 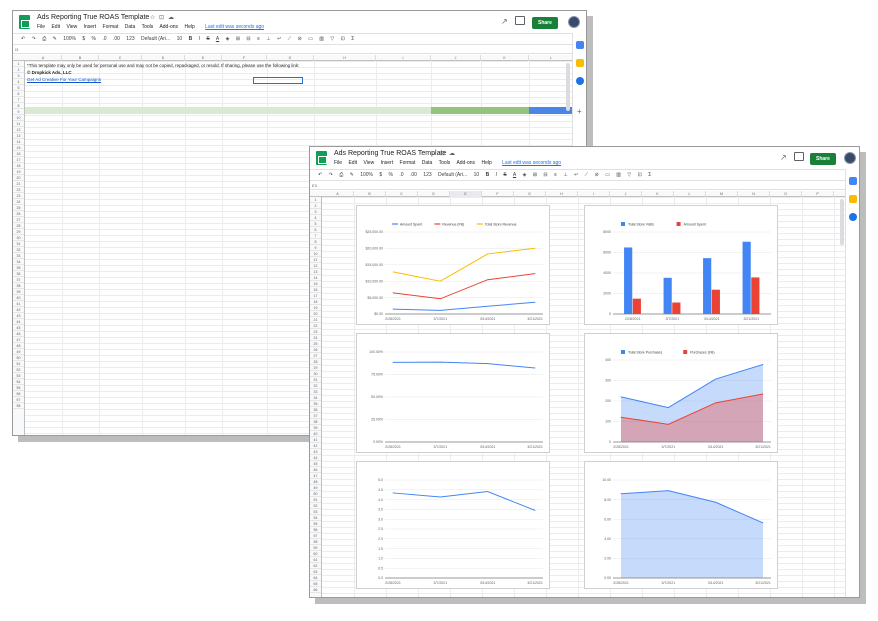 What do you see at coordinates (332, 39) in the screenshot?
I see `filter-icon: ▽` at bounding box center [332, 39].